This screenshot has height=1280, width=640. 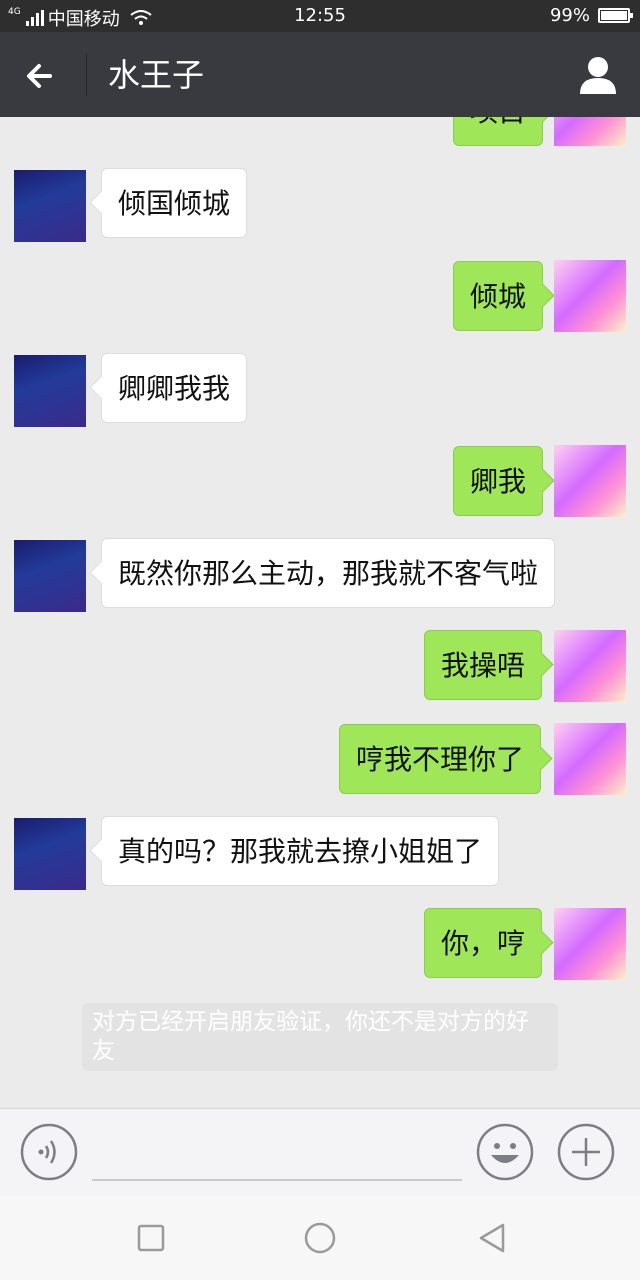 I want to click on battery-icon, so click(x=615, y=15).